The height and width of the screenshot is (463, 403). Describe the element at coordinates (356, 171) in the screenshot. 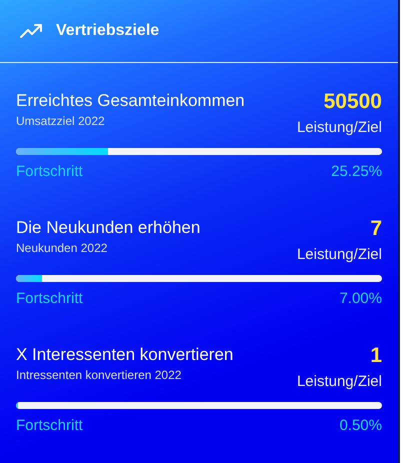

I see `progress-percent: 25.25%` at that location.